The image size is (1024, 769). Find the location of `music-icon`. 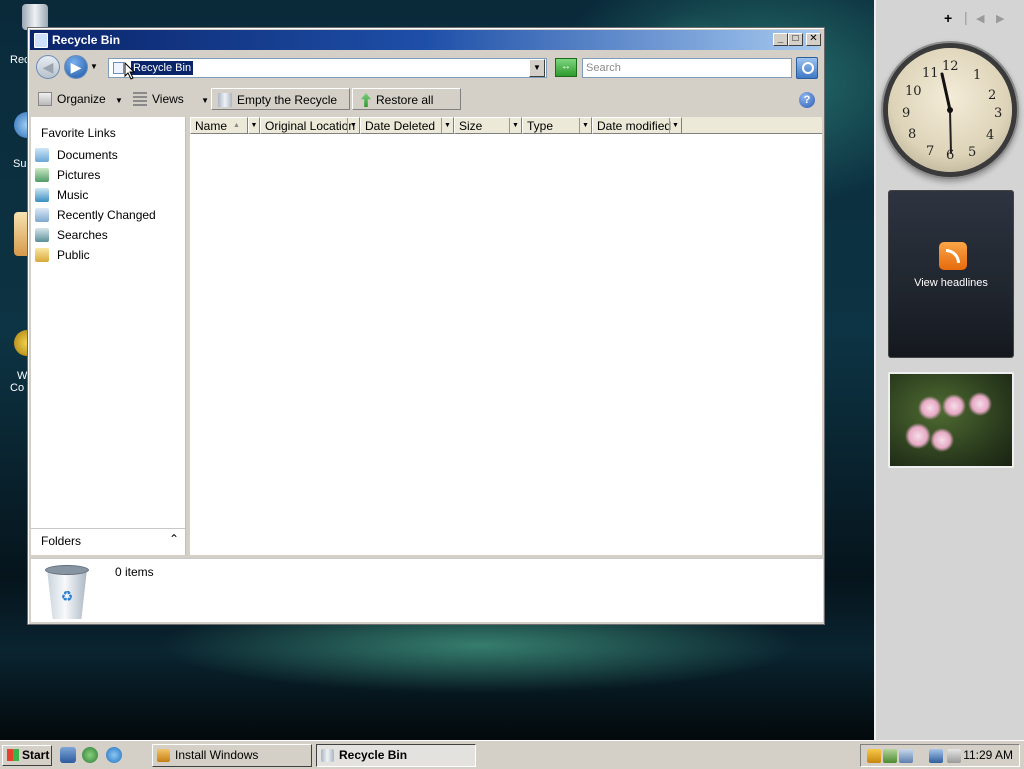

music-icon is located at coordinates (42, 195).